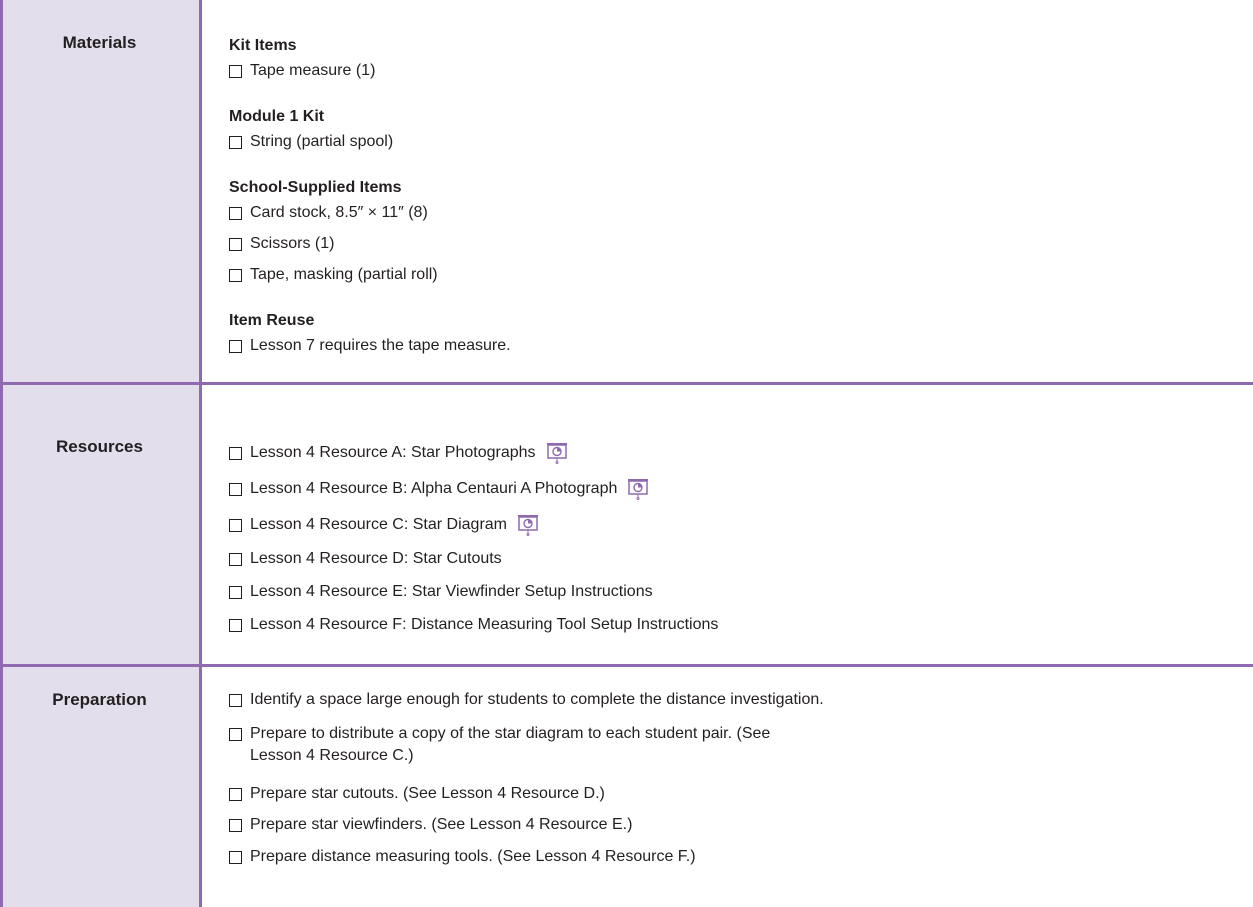 The width and height of the screenshot is (1253, 907). What do you see at coordinates (292, 243) in the screenshot?
I see `item-text: Scissors (1)` at bounding box center [292, 243].